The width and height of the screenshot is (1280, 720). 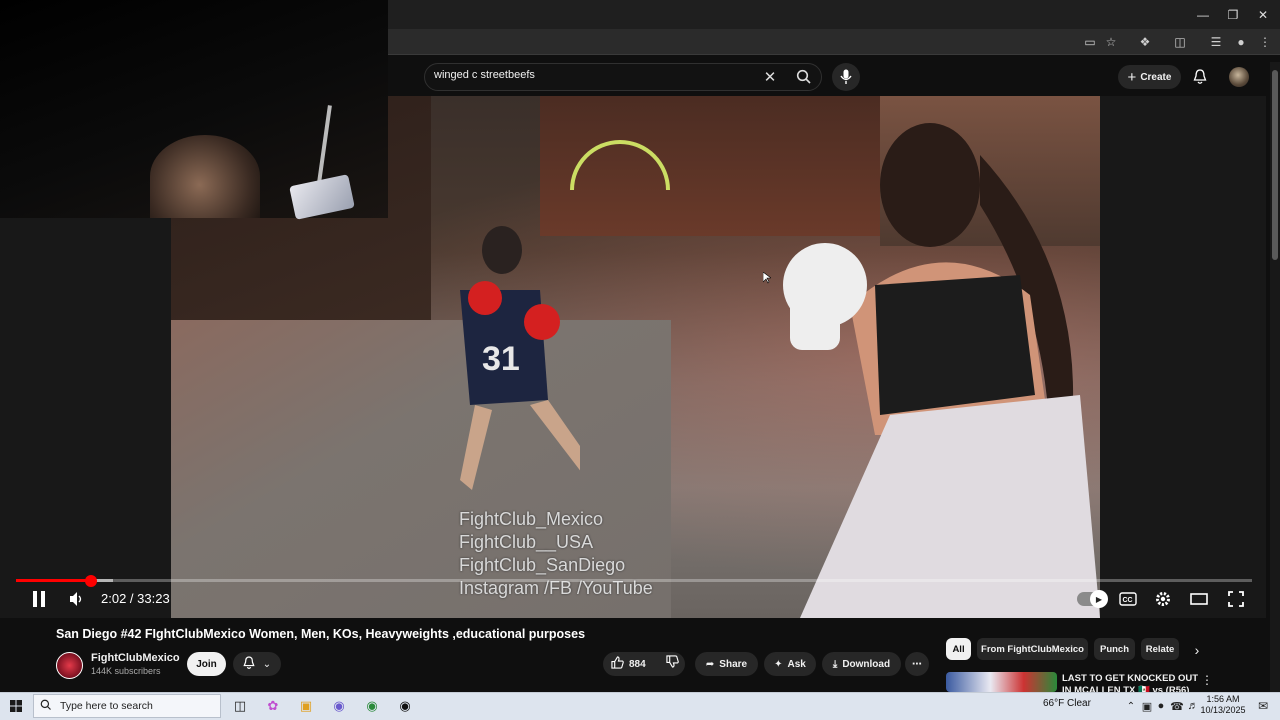 I want to click on chevron-right-icon: ›, so click(x=1197, y=650).